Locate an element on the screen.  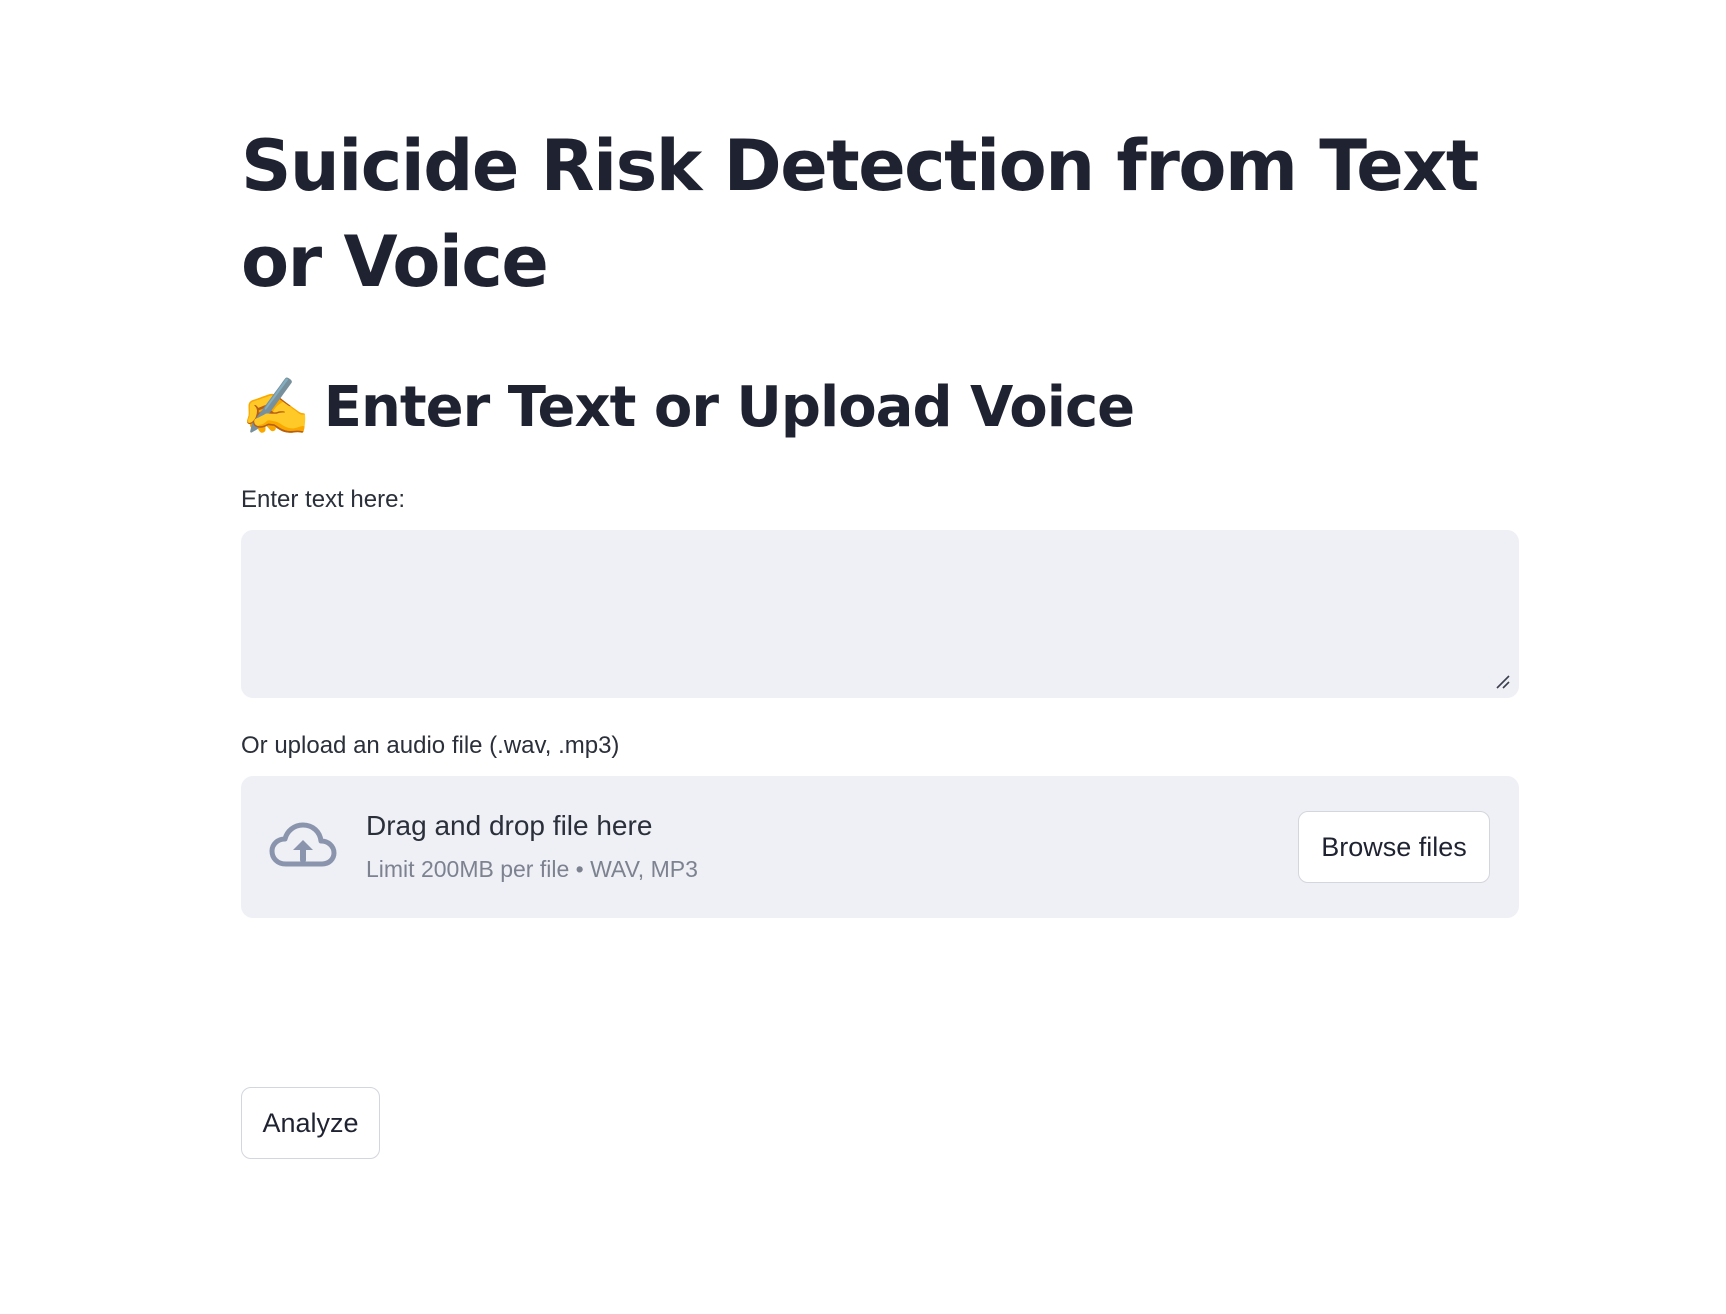
section-heading-text: Enter Text or Upload Voice is located at coordinates (729, 407).